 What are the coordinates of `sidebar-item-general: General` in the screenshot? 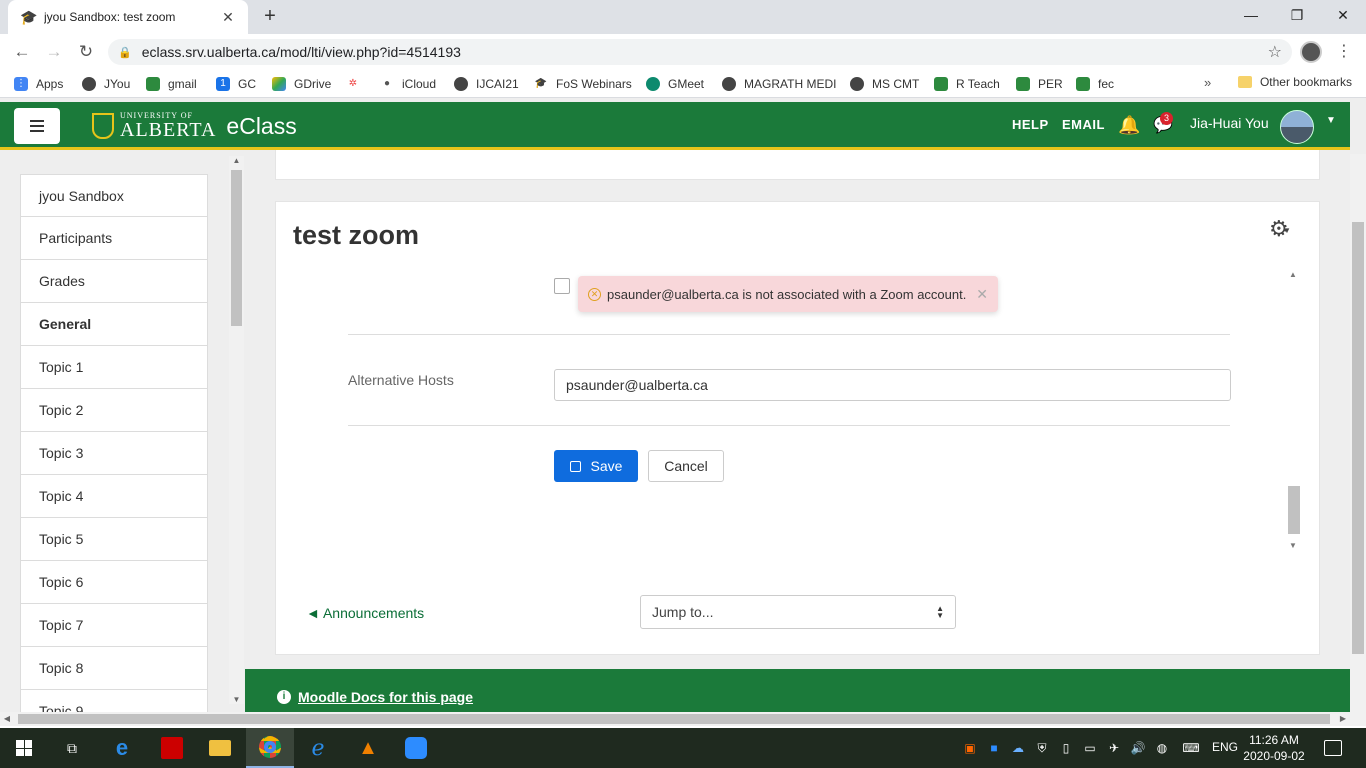 It's located at (114, 324).